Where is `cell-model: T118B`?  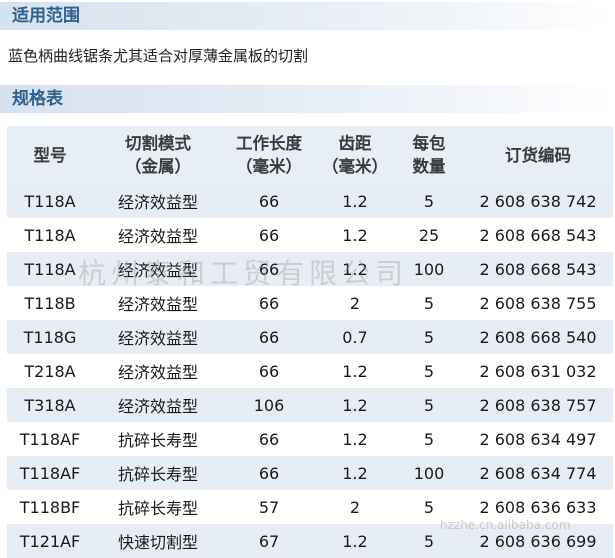
cell-model: T118B is located at coordinates (50, 303).